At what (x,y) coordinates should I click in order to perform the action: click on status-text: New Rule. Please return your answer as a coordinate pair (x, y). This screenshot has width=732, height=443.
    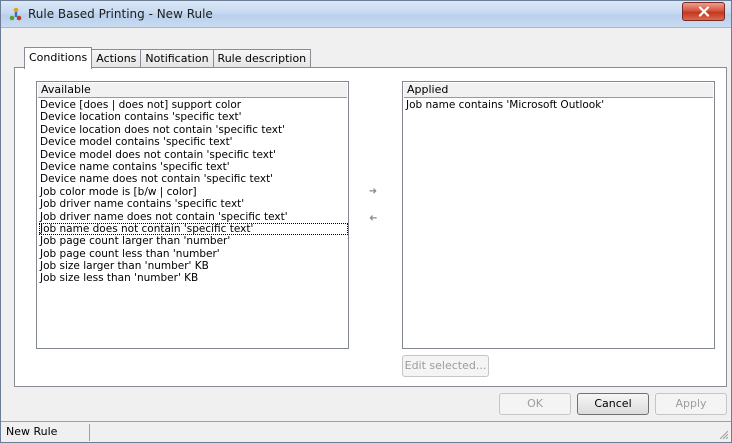
    Looking at the image, I should click on (46, 432).